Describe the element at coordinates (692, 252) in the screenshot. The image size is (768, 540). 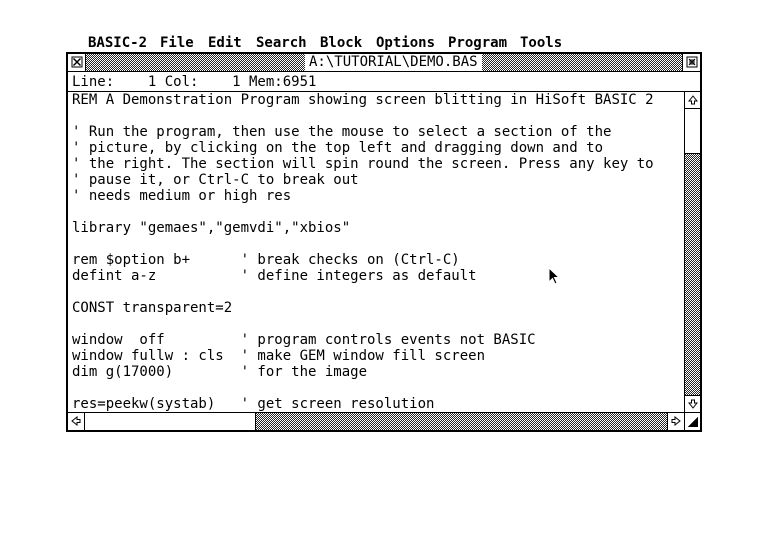
I see `vertical-scrollbar` at that location.